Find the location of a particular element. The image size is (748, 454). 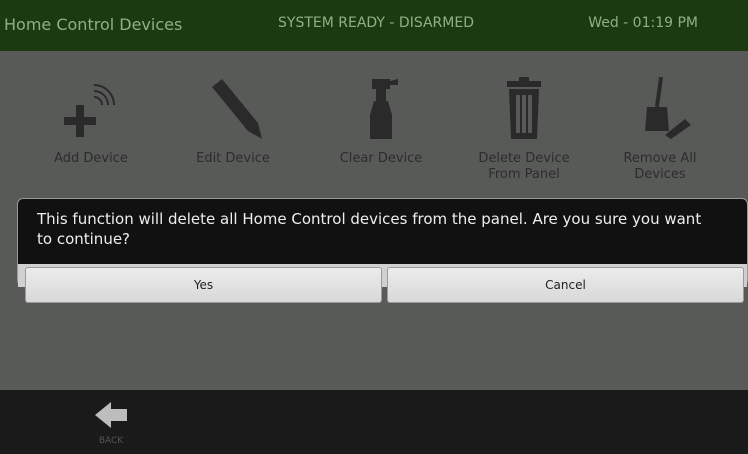

add-device-icon is located at coordinates (91, 110).